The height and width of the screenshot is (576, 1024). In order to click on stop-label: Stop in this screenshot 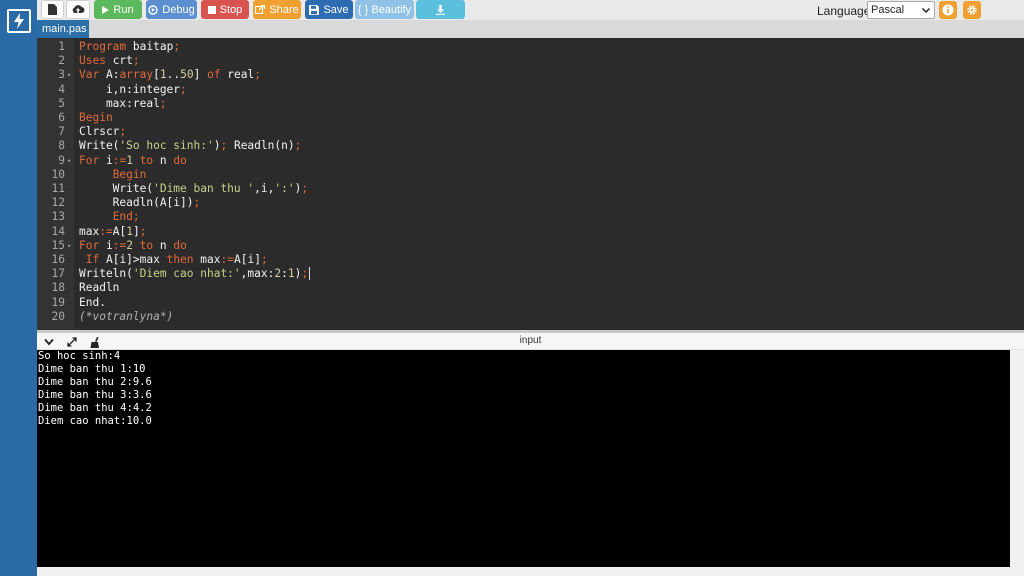, I will do `click(231, 9)`.